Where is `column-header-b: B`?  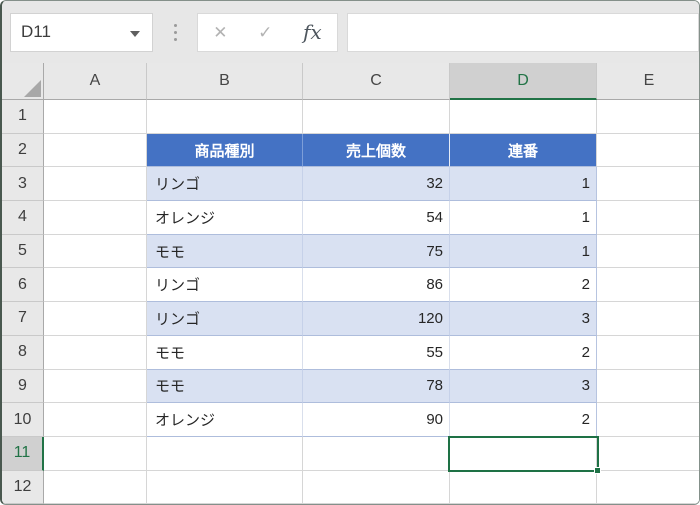
column-header-b: B is located at coordinates (225, 81).